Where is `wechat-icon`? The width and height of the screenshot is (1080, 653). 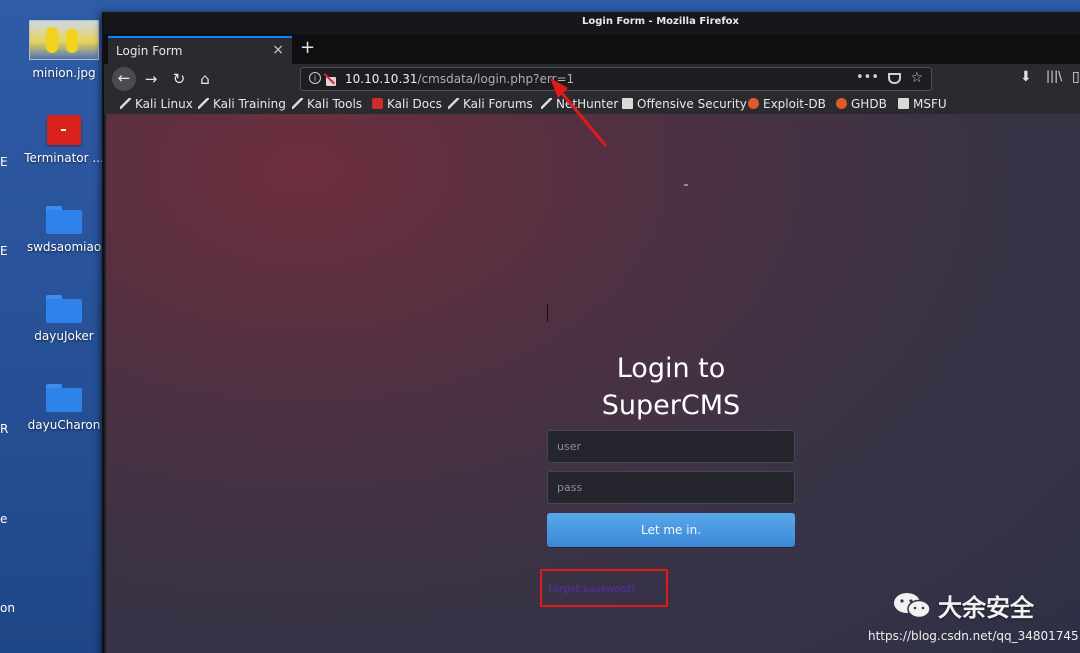 wechat-icon is located at coordinates (912, 606).